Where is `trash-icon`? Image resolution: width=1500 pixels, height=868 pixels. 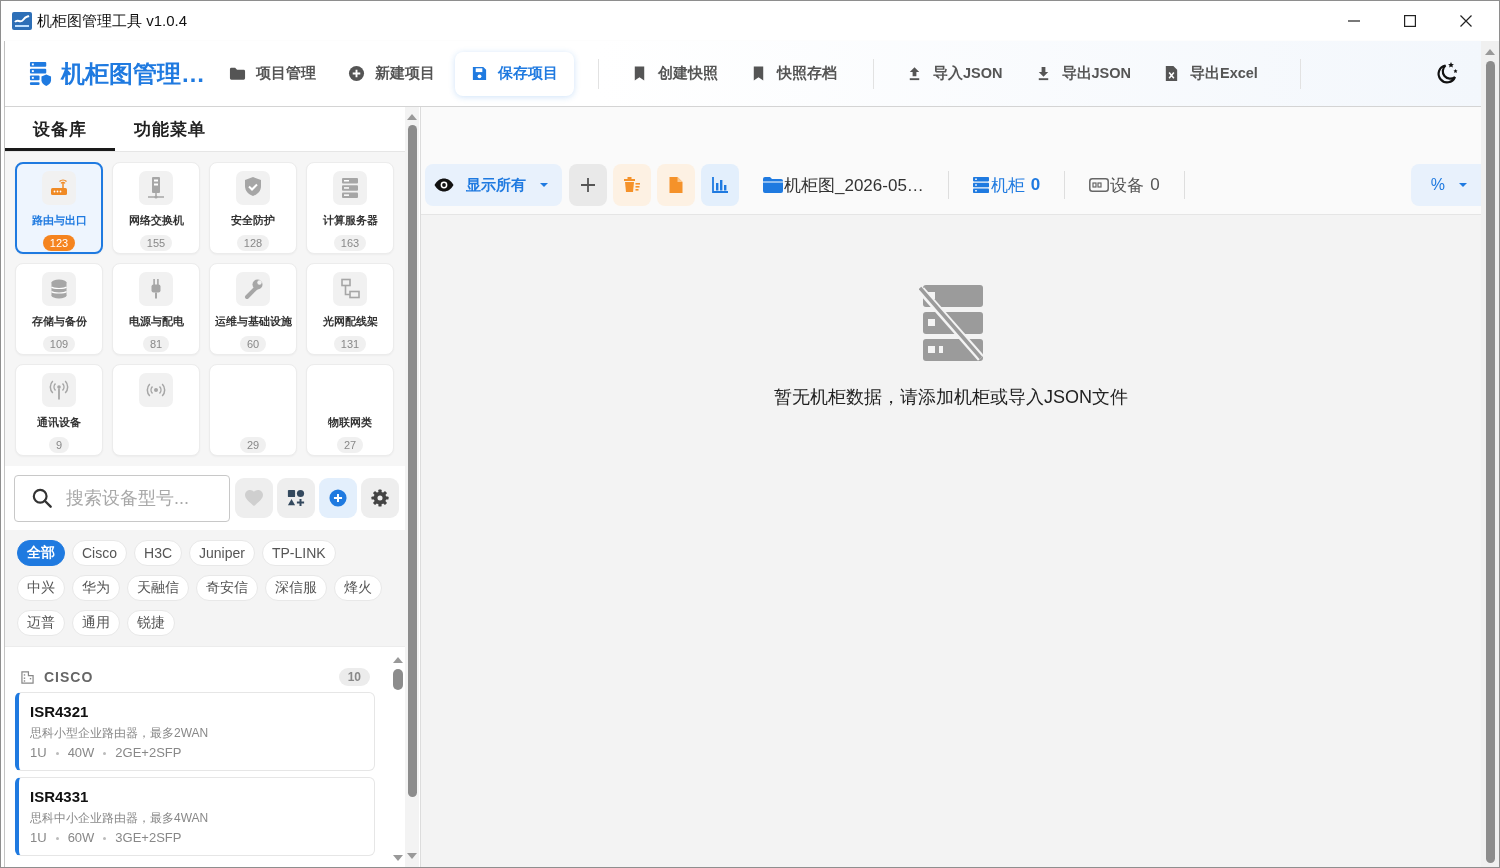
trash-icon is located at coordinates (632, 185).